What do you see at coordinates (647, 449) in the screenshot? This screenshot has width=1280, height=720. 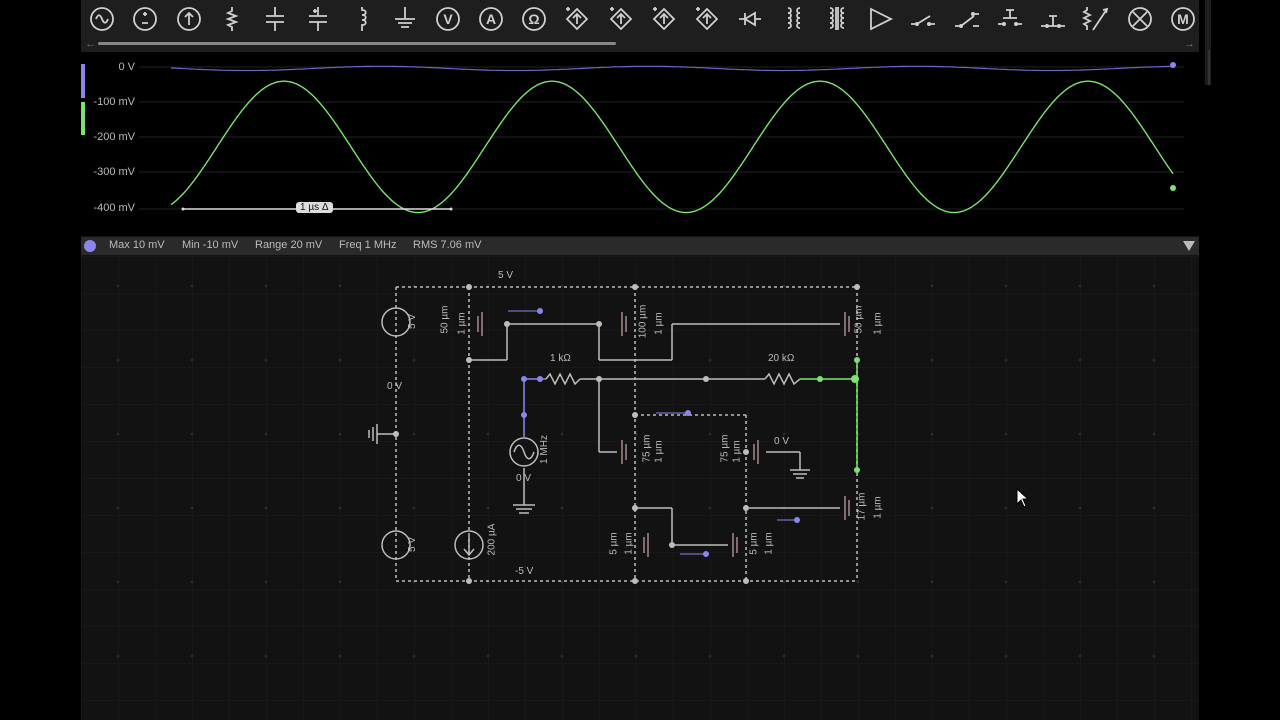 I see `m4-width: 75 µm` at bounding box center [647, 449].